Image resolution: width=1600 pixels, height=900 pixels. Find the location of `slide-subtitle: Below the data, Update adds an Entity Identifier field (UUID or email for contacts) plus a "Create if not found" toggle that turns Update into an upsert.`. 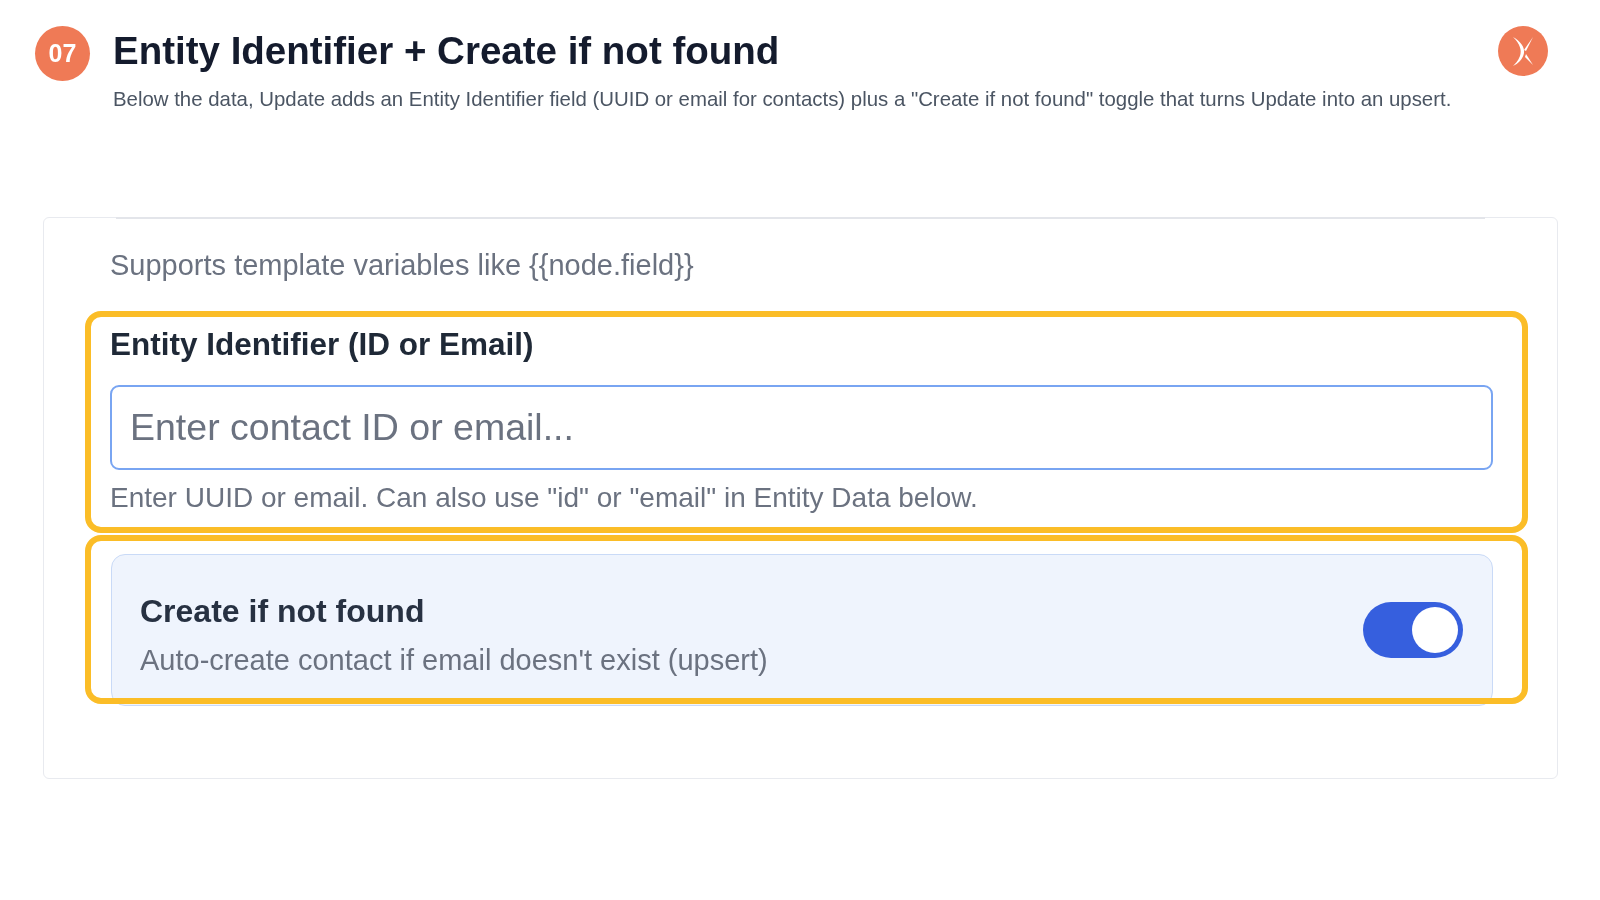

slide-subtitle: Below the data, Update adds an Entity Identifier field (UUID or email for contacts) plus a "Create if not found" toggle that turns Update into an upsert. is located at coordinates (783, 99).